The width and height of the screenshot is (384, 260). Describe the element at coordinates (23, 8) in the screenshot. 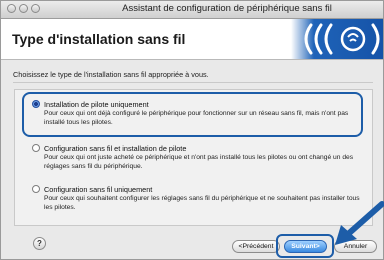

I see `minimize-window-button` at that location.